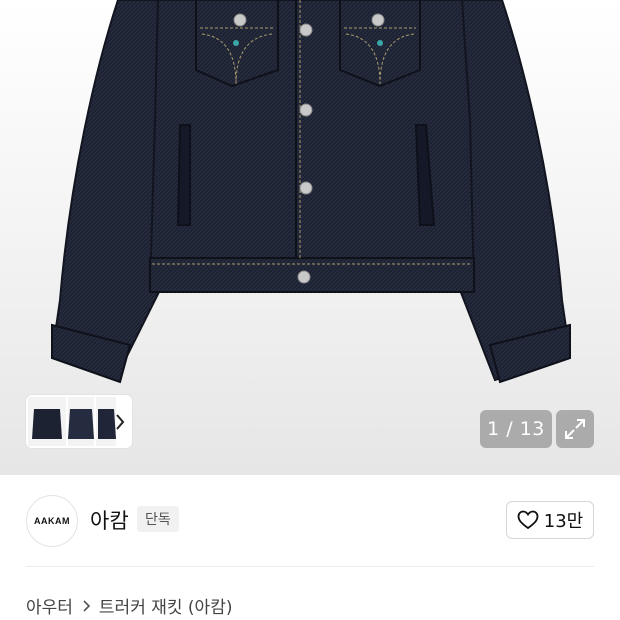 This screenshot has height=620, width=620. I want to click on brand-logo: AAKAM, so click(52, 521).